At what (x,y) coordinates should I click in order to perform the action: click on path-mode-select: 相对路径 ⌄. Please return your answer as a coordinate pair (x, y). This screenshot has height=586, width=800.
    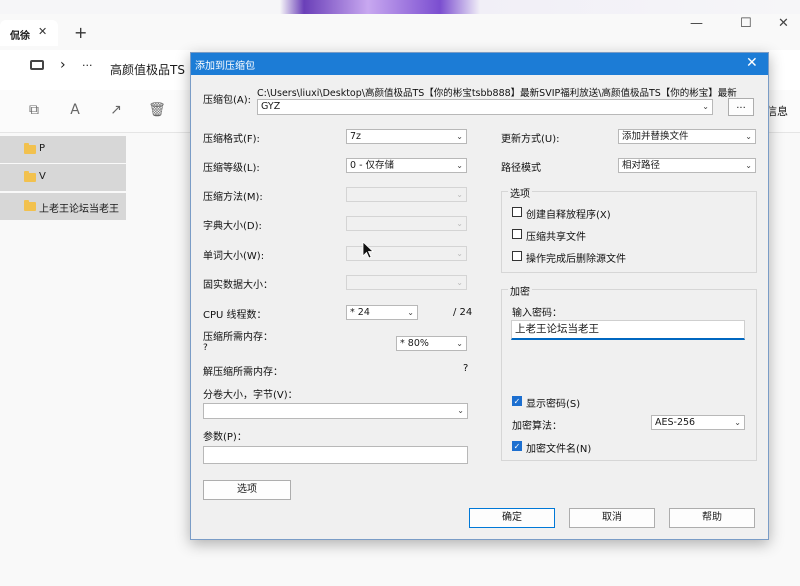
    Looking at the image, I should click on (687, 165).